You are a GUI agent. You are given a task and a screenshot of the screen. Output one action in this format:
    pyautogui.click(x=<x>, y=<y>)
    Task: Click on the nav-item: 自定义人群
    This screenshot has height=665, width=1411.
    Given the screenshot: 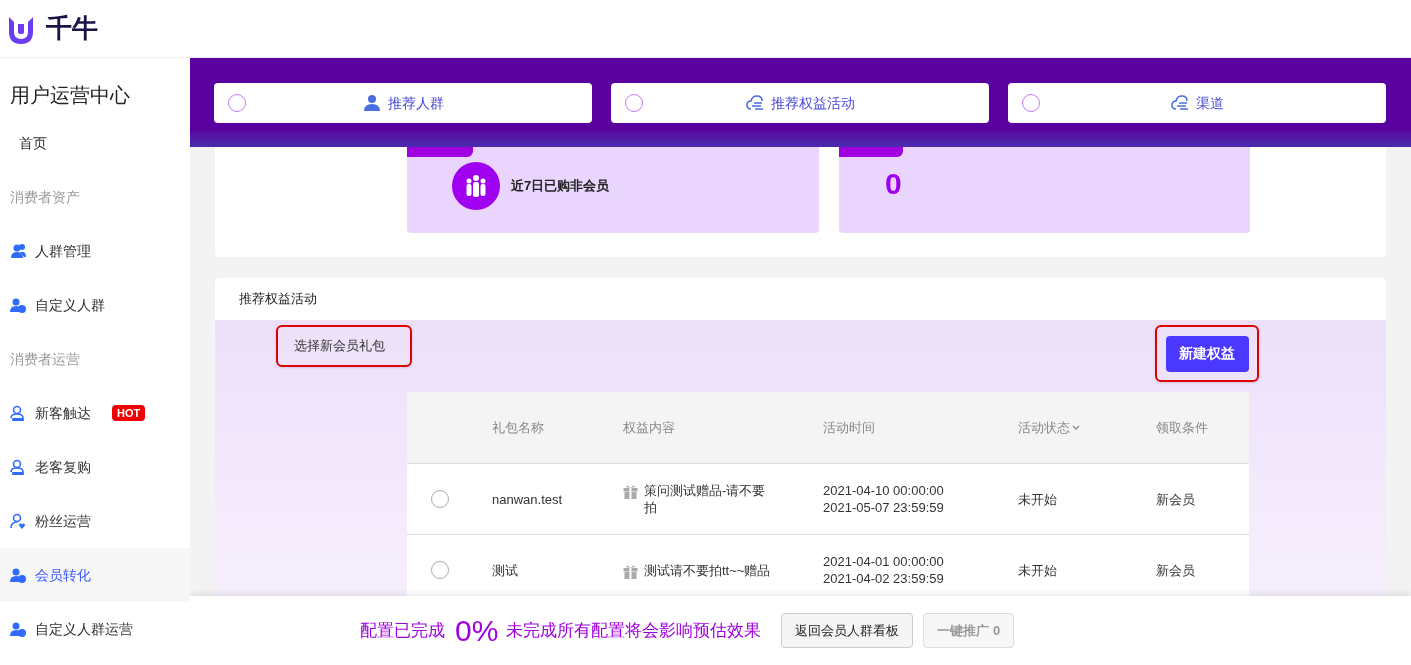 What is the action you would take?
    pyautogui.click(x=95, y=305)
    